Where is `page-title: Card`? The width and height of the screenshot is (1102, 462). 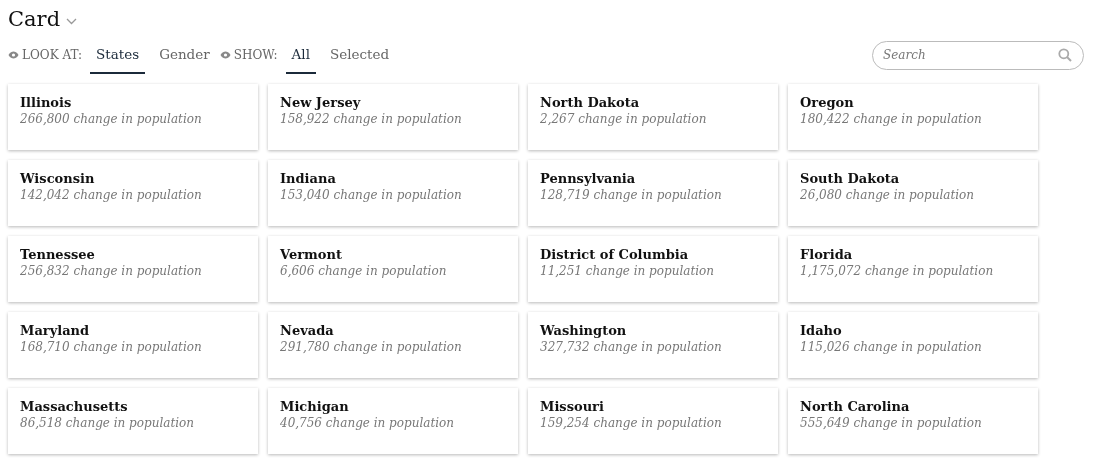
page-title: Card is located at coordinates (34, 20).